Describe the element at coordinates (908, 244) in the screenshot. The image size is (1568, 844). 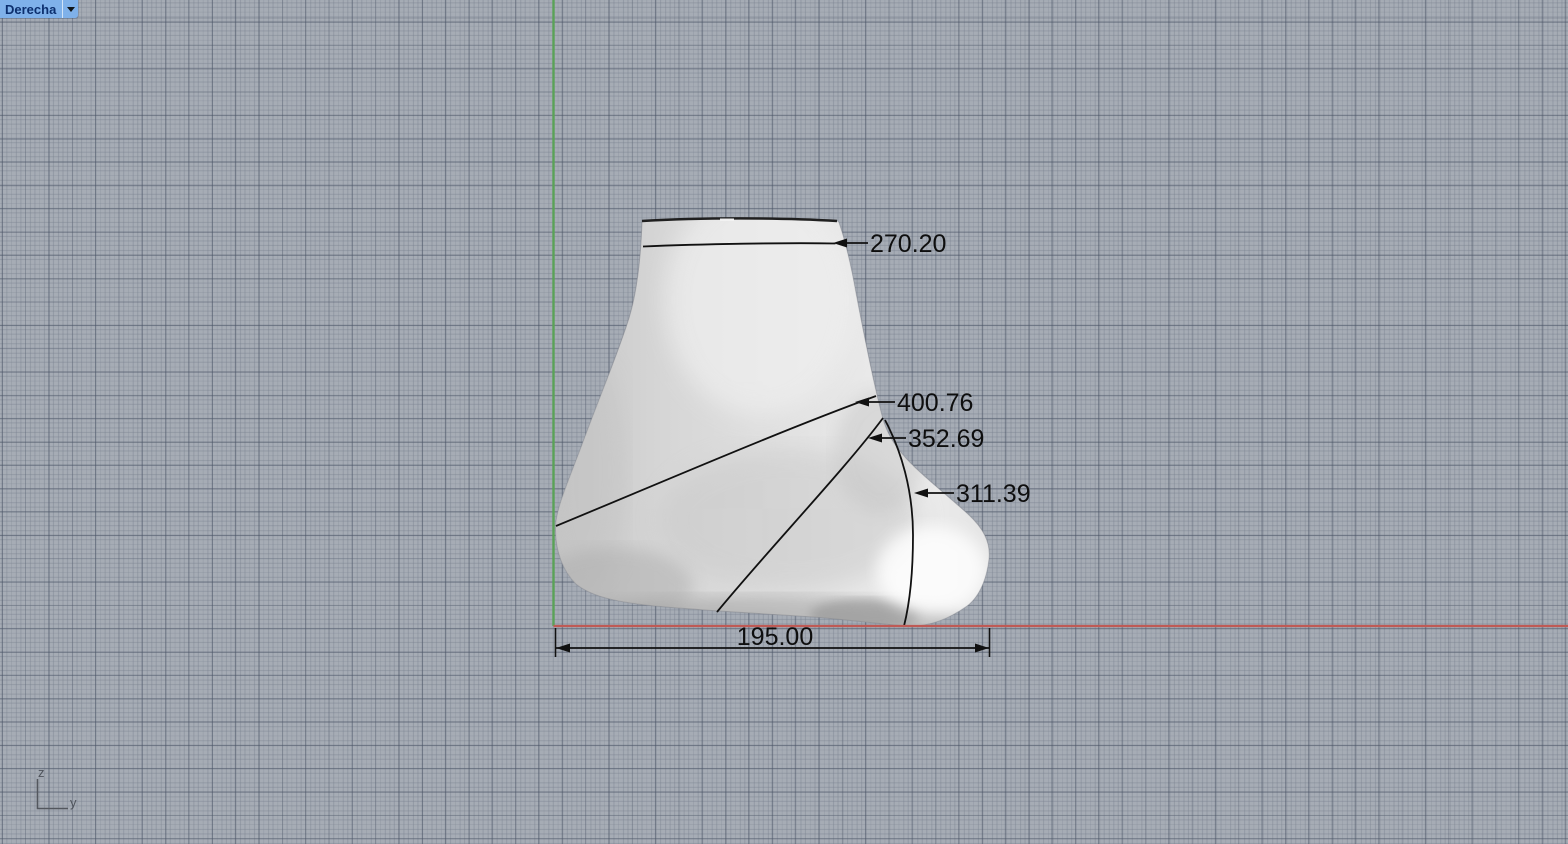
I see `dimension-value: 270.20` at that location.